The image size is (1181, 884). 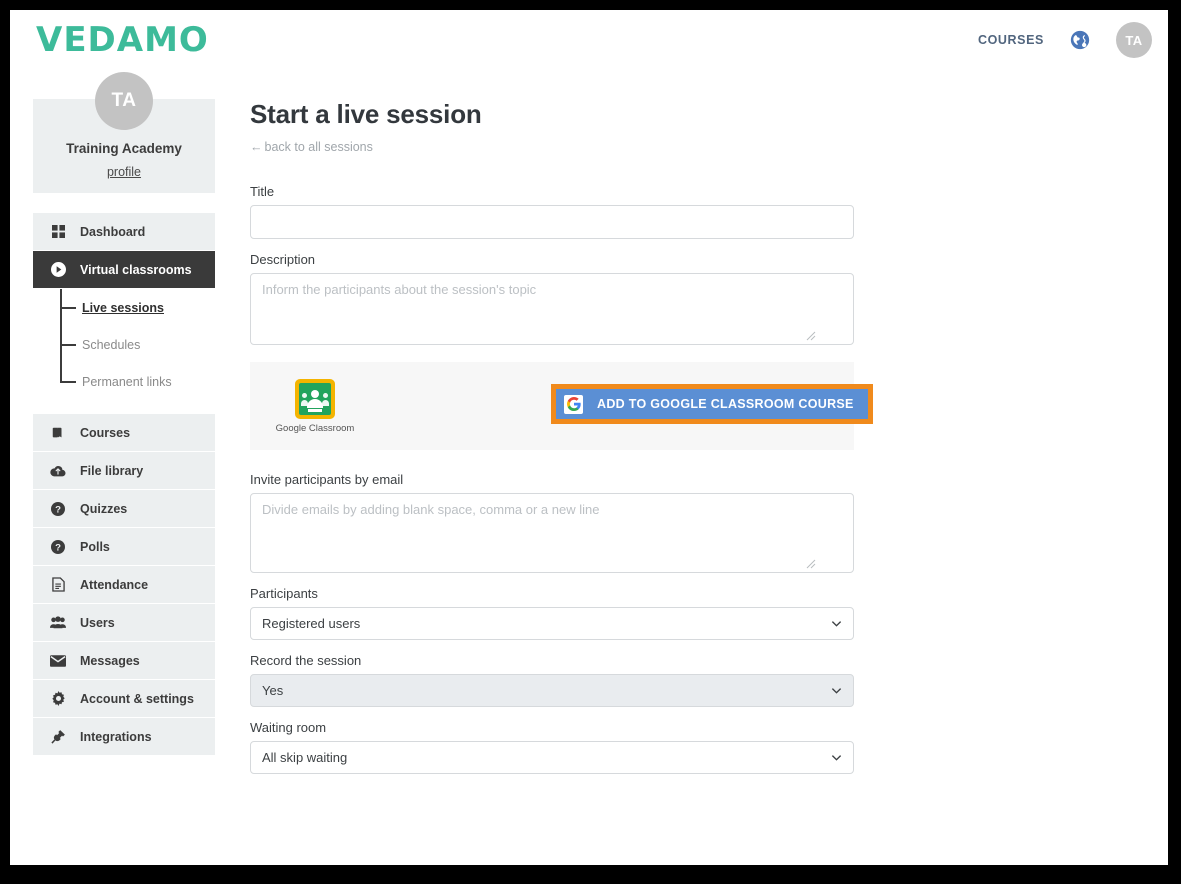 I want to click on header-right-nav: COURSES TA, so click(x=1065, y=40).